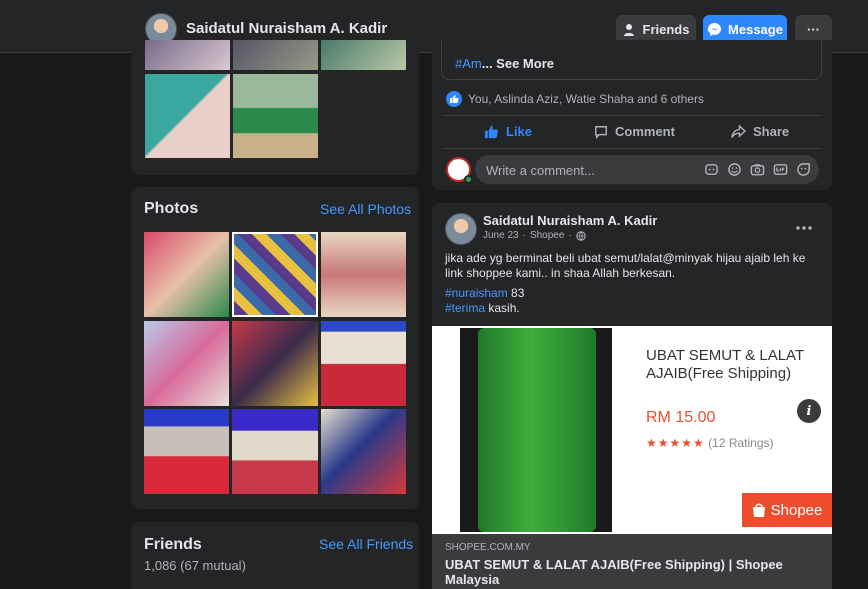  Describe the element at coordinates (454, 99) in the screenshot. I see `like-reaction-icon` at that location.